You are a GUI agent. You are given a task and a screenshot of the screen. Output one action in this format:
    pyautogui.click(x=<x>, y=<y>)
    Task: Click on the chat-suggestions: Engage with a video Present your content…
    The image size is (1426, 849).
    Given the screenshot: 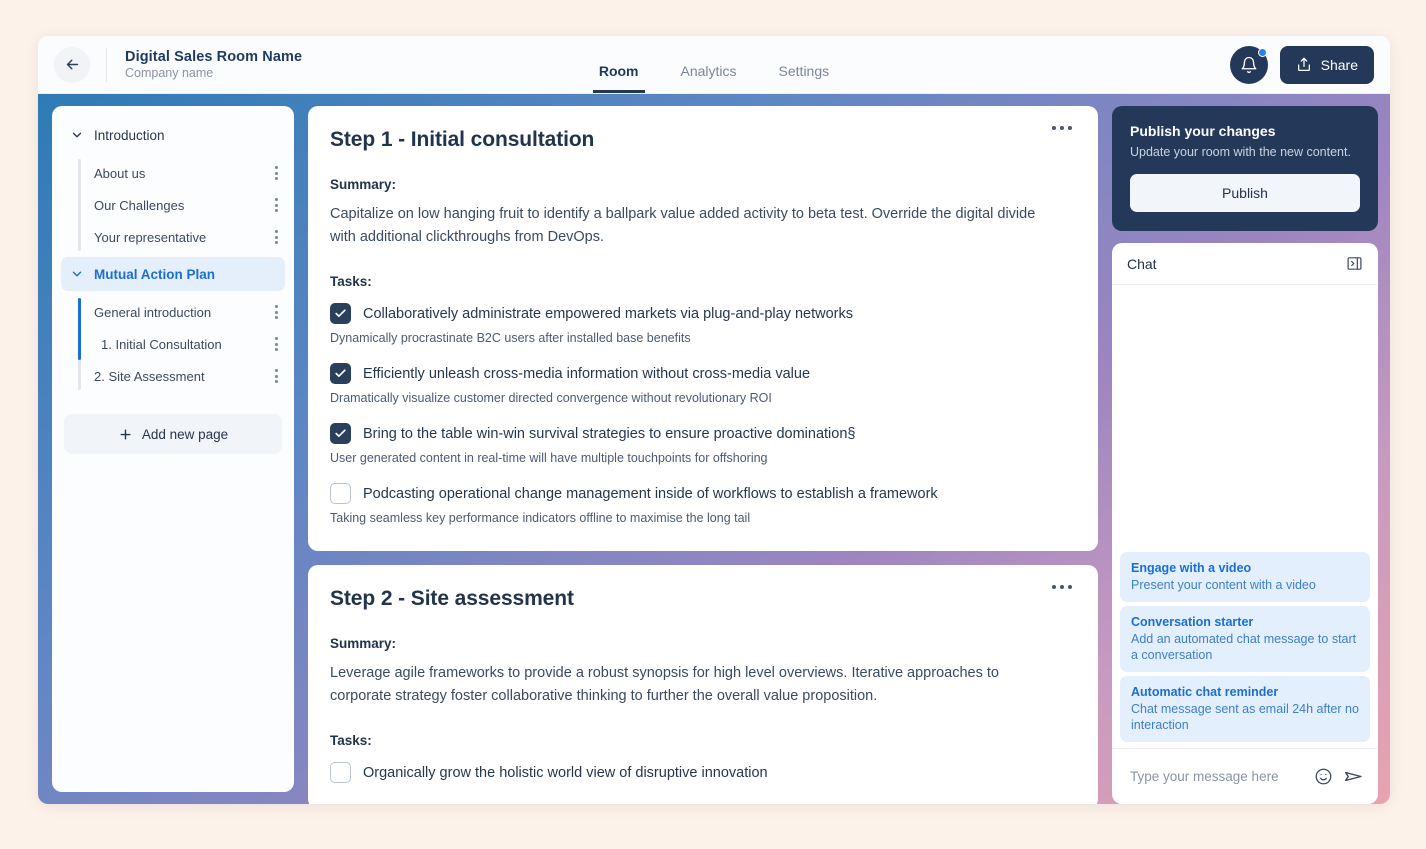 What is the action you would take?
    pyautogui.click(x=1245, y=647)
    